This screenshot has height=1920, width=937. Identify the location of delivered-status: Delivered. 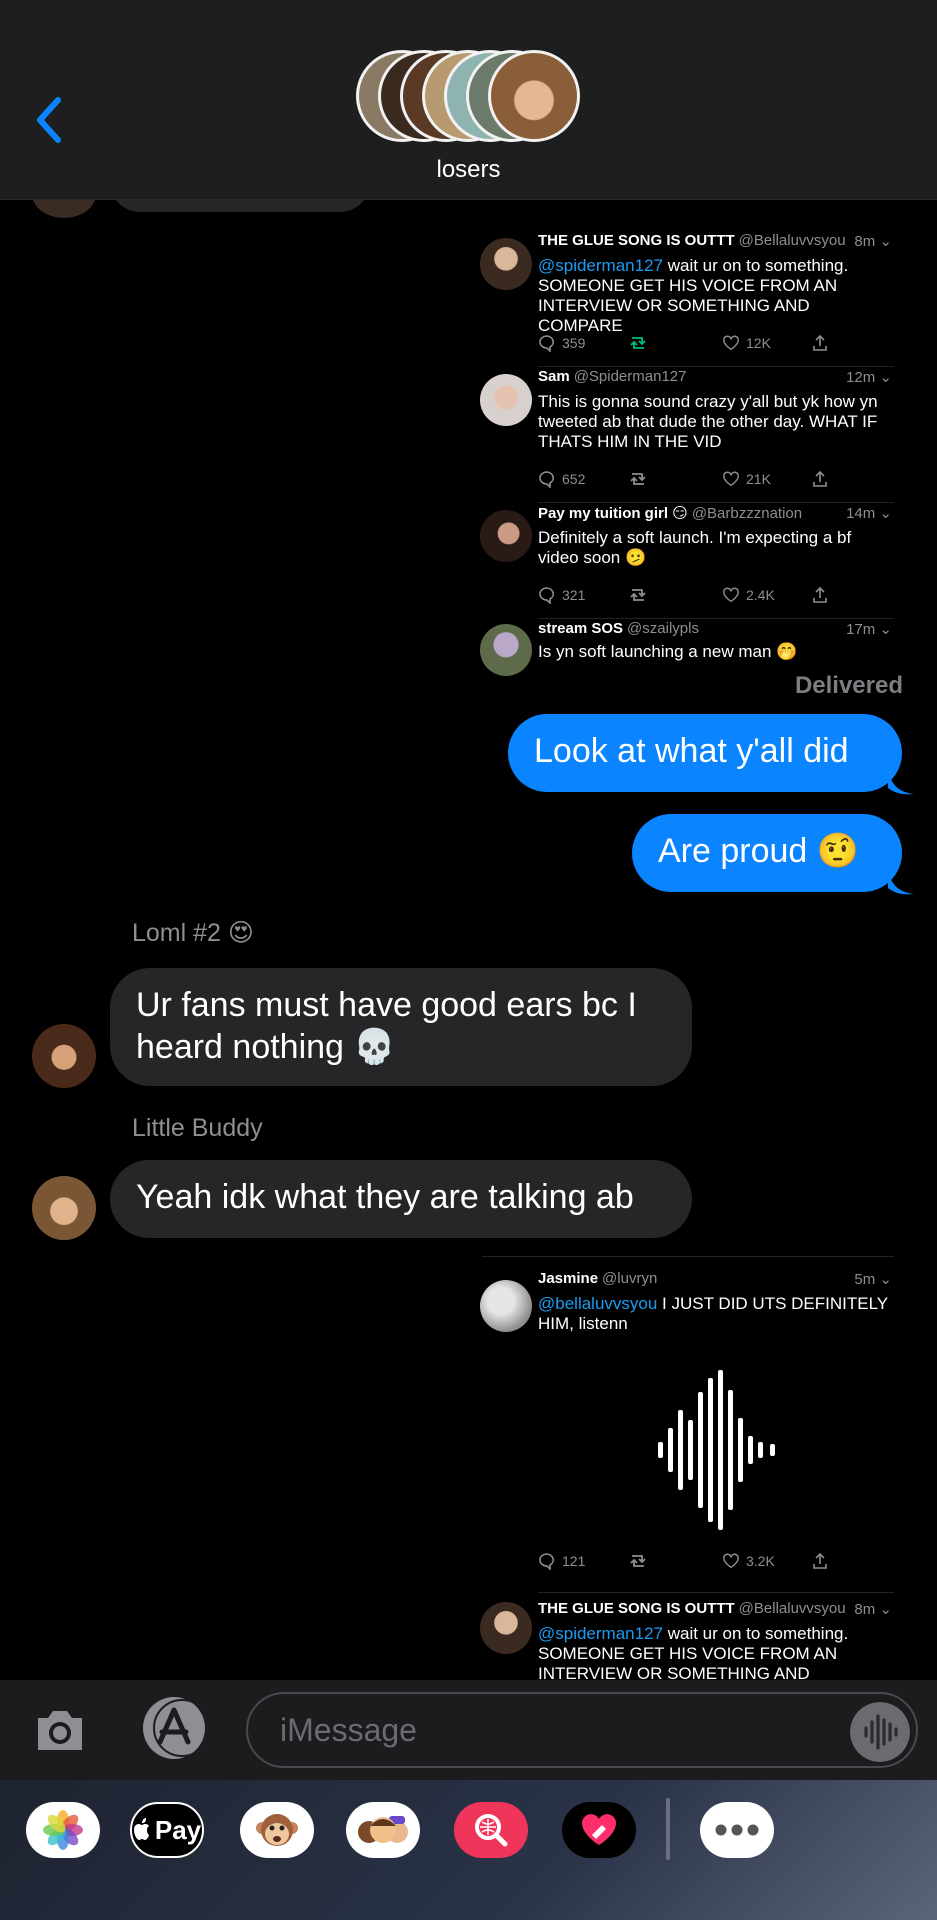
(848, 685).